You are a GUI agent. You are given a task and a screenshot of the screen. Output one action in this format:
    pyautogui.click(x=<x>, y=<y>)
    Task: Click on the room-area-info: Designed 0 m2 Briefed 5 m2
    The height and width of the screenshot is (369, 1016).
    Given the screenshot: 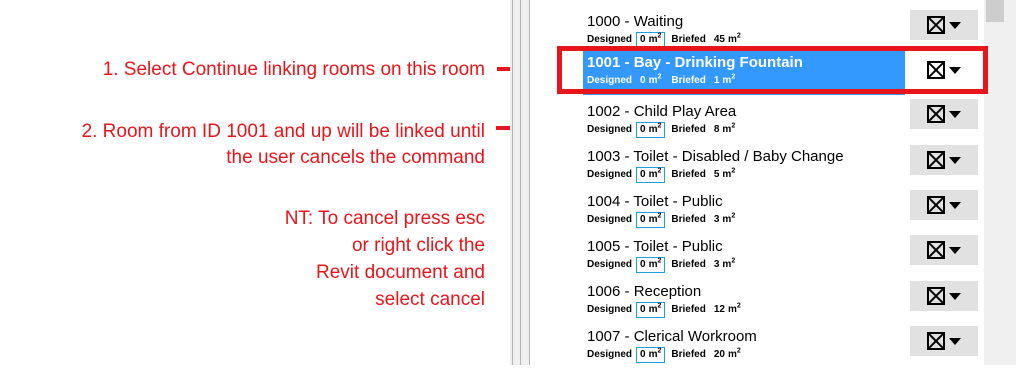 What is the action you would take?
    pyautogui.click(x=661, y=175)
    